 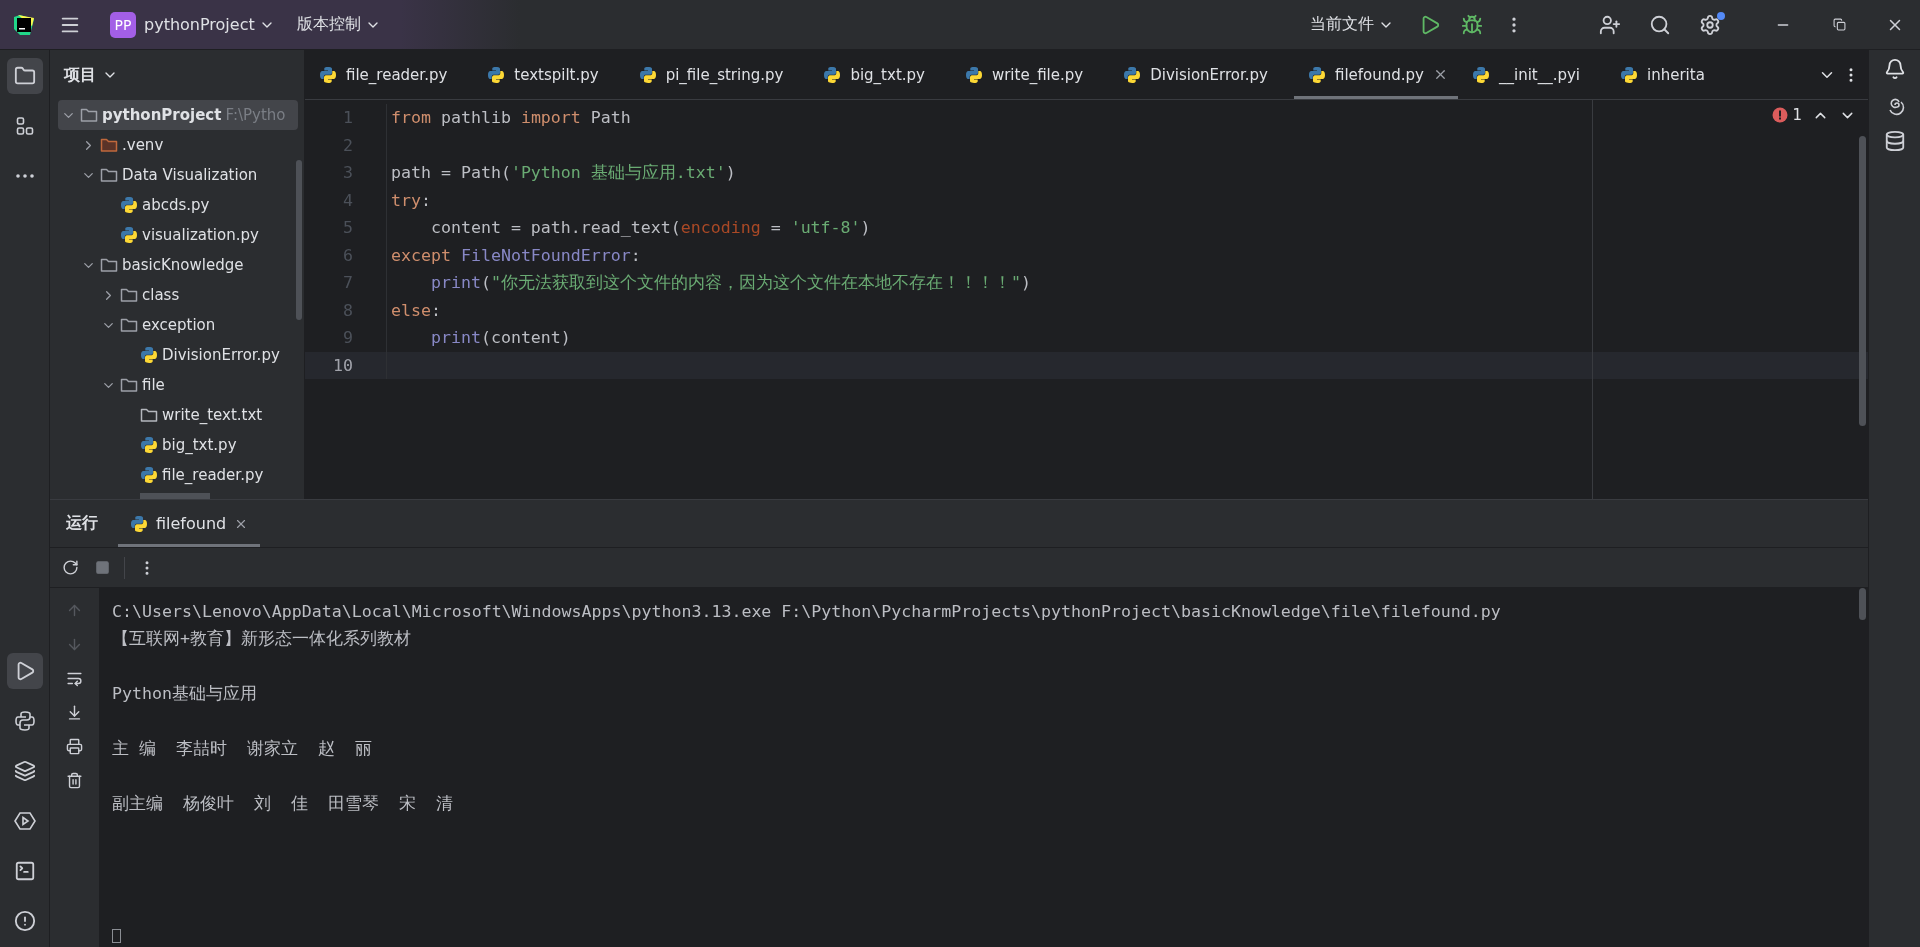 What do you see at coordinates (168, 175) in the screenshot?
I see `tree-item: Data Visualization` at bounding box center [168, 175].